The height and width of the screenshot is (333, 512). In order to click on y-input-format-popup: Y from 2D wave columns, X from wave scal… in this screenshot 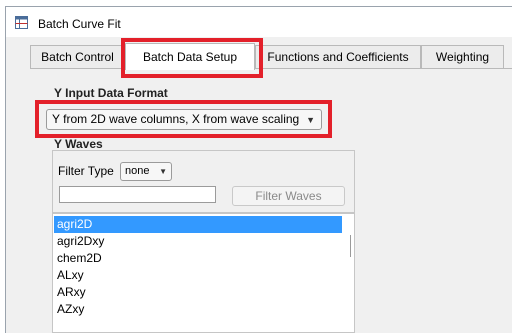, I will do `click(184, 119)`.